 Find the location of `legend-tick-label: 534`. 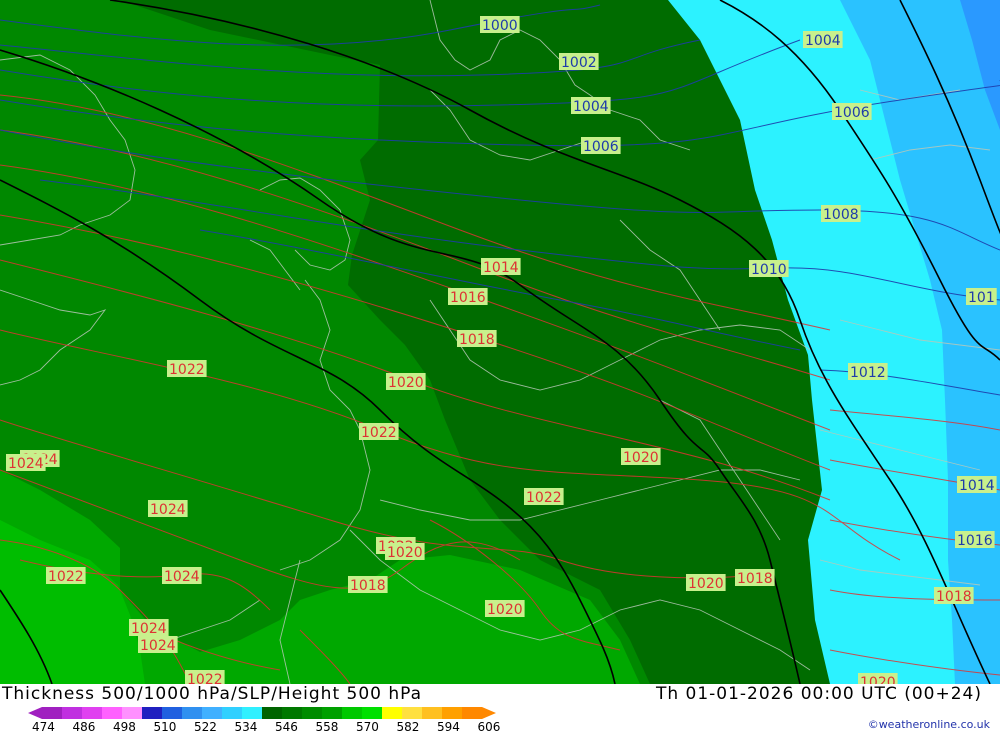

legend-tick-label: 534 is located at coordinates (246, 726).